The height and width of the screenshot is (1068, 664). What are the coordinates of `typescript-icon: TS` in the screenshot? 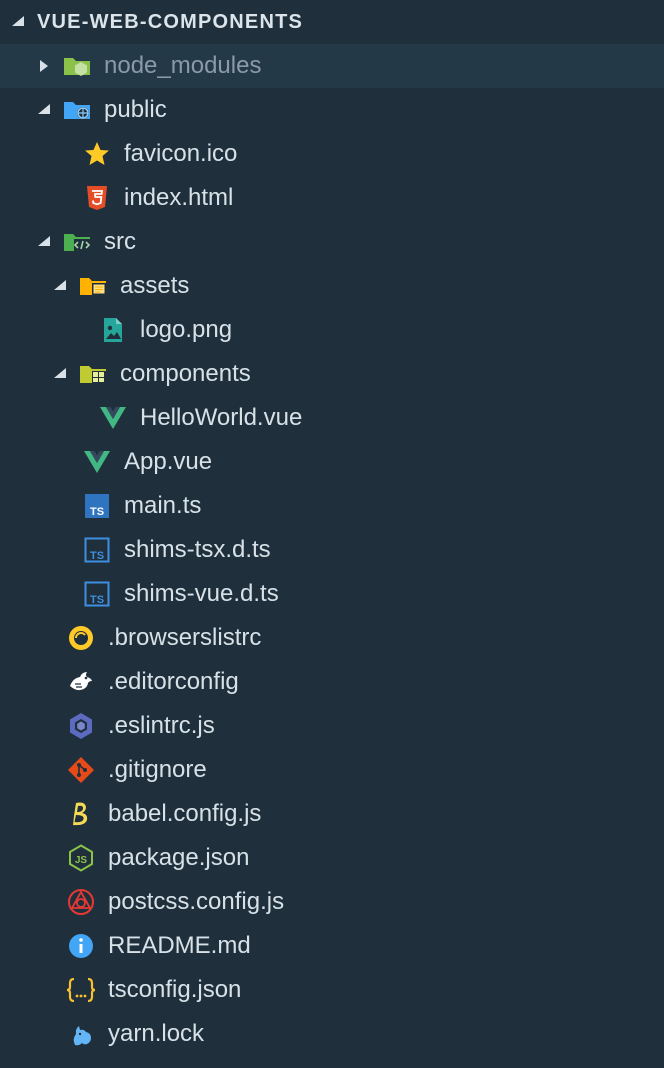 It's located at (97, 506).